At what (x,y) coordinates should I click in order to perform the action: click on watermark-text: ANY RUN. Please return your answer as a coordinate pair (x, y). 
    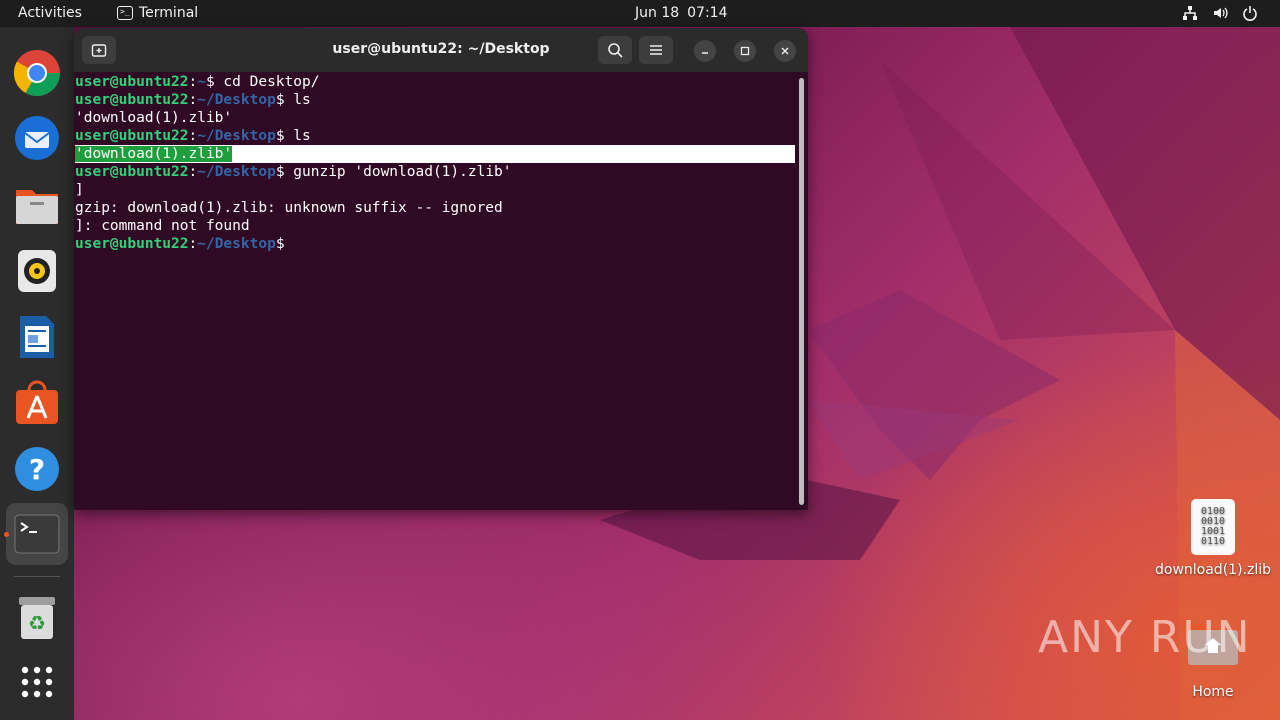
    Looking at the image, I should click on (1145, 637).